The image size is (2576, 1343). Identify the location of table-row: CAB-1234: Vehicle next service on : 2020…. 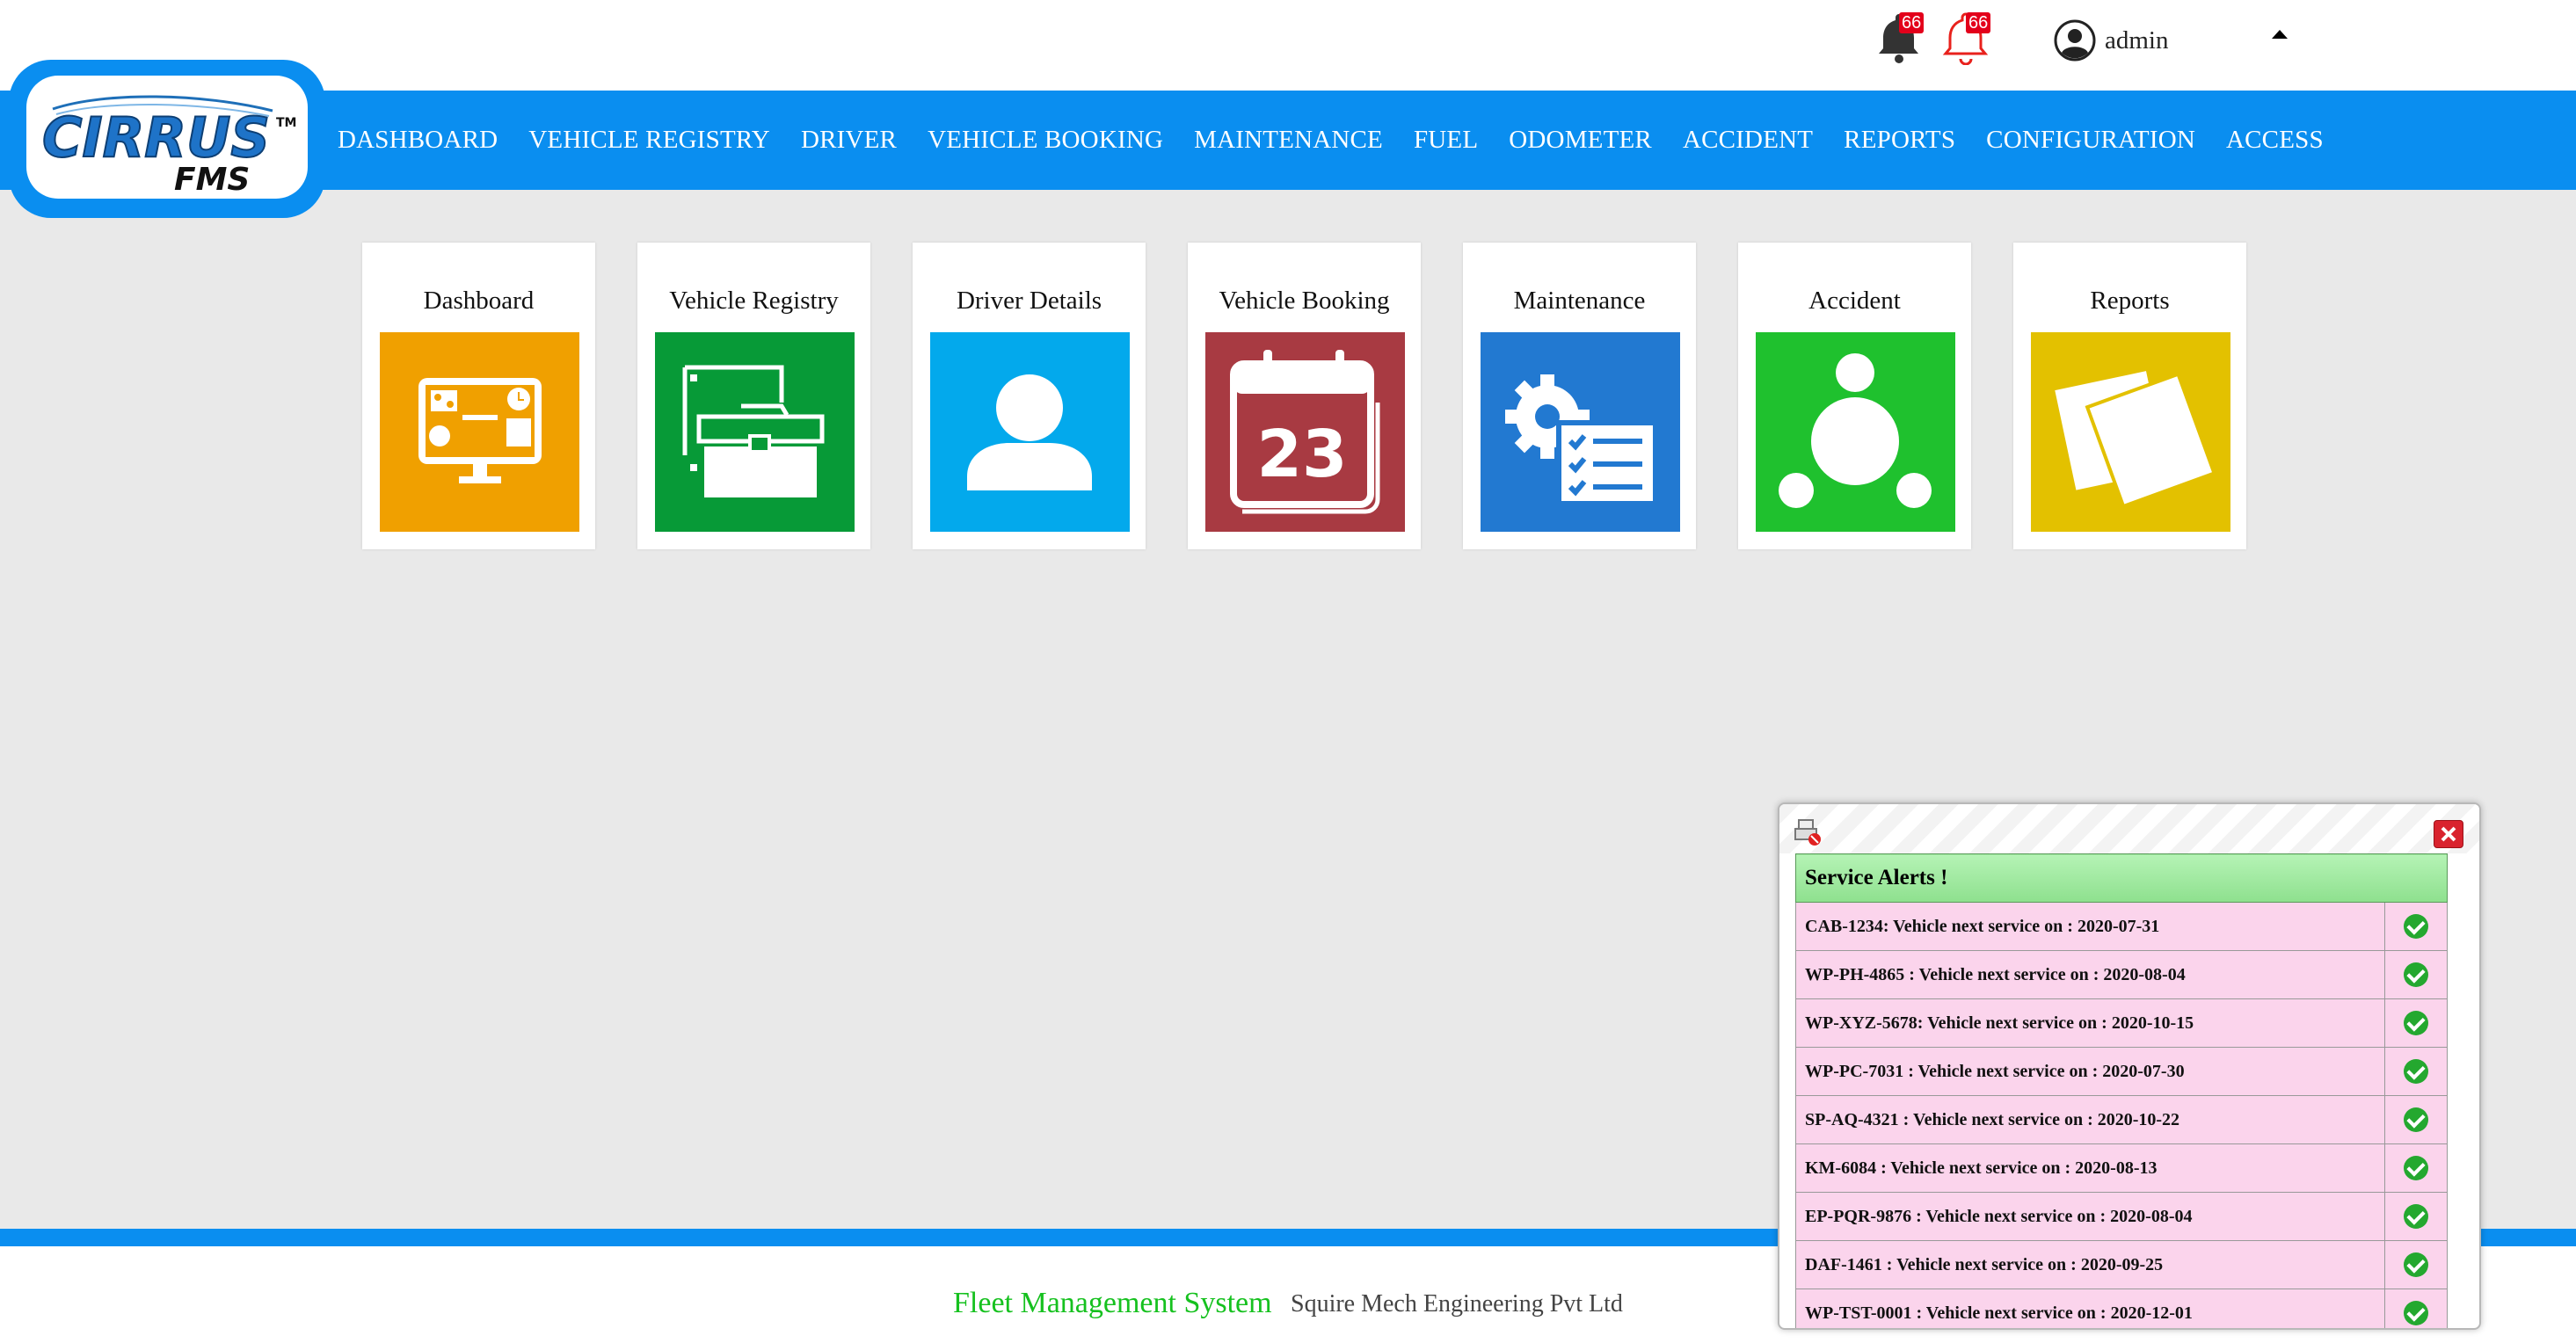
(2121, 926).